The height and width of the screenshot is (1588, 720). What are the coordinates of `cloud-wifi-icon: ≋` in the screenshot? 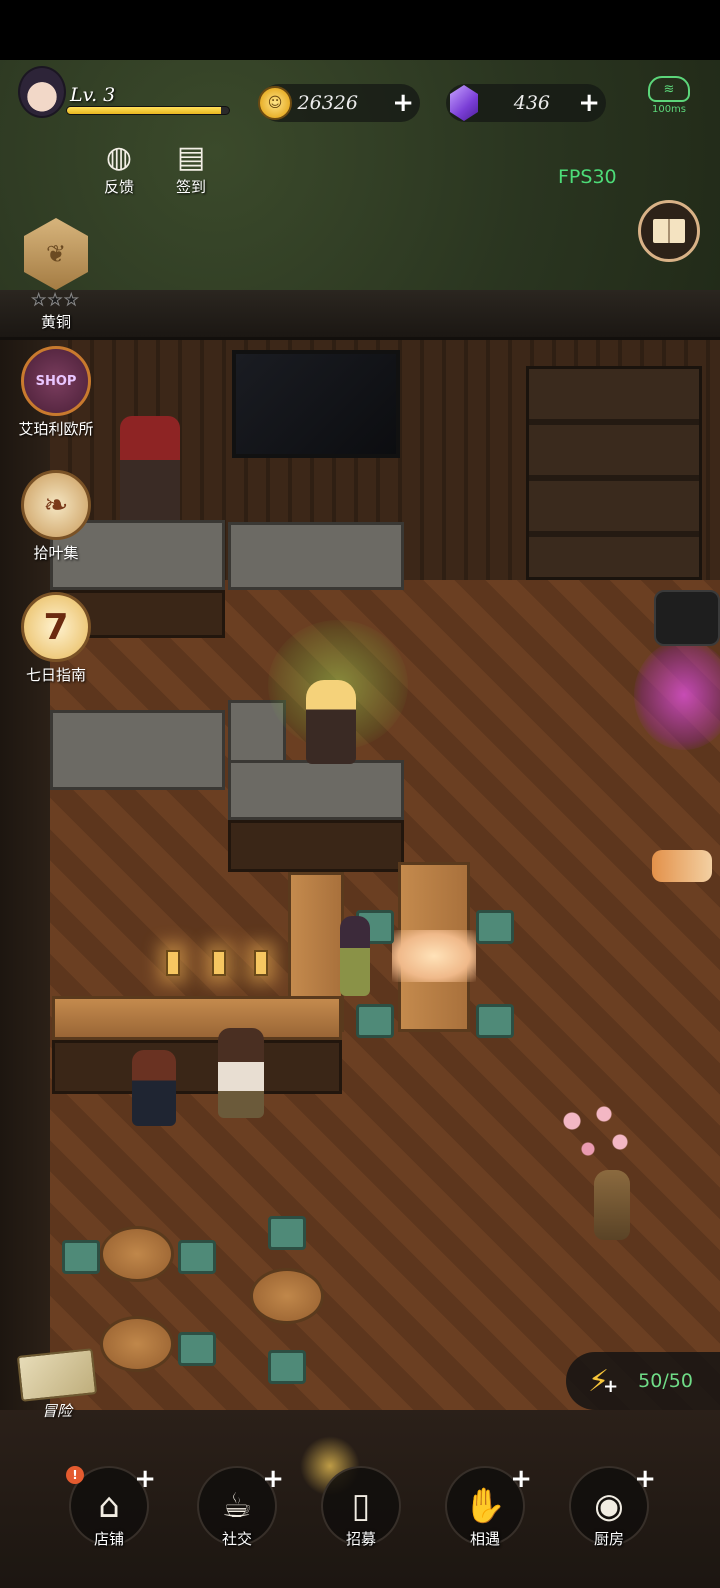 It's located at (669, 89).